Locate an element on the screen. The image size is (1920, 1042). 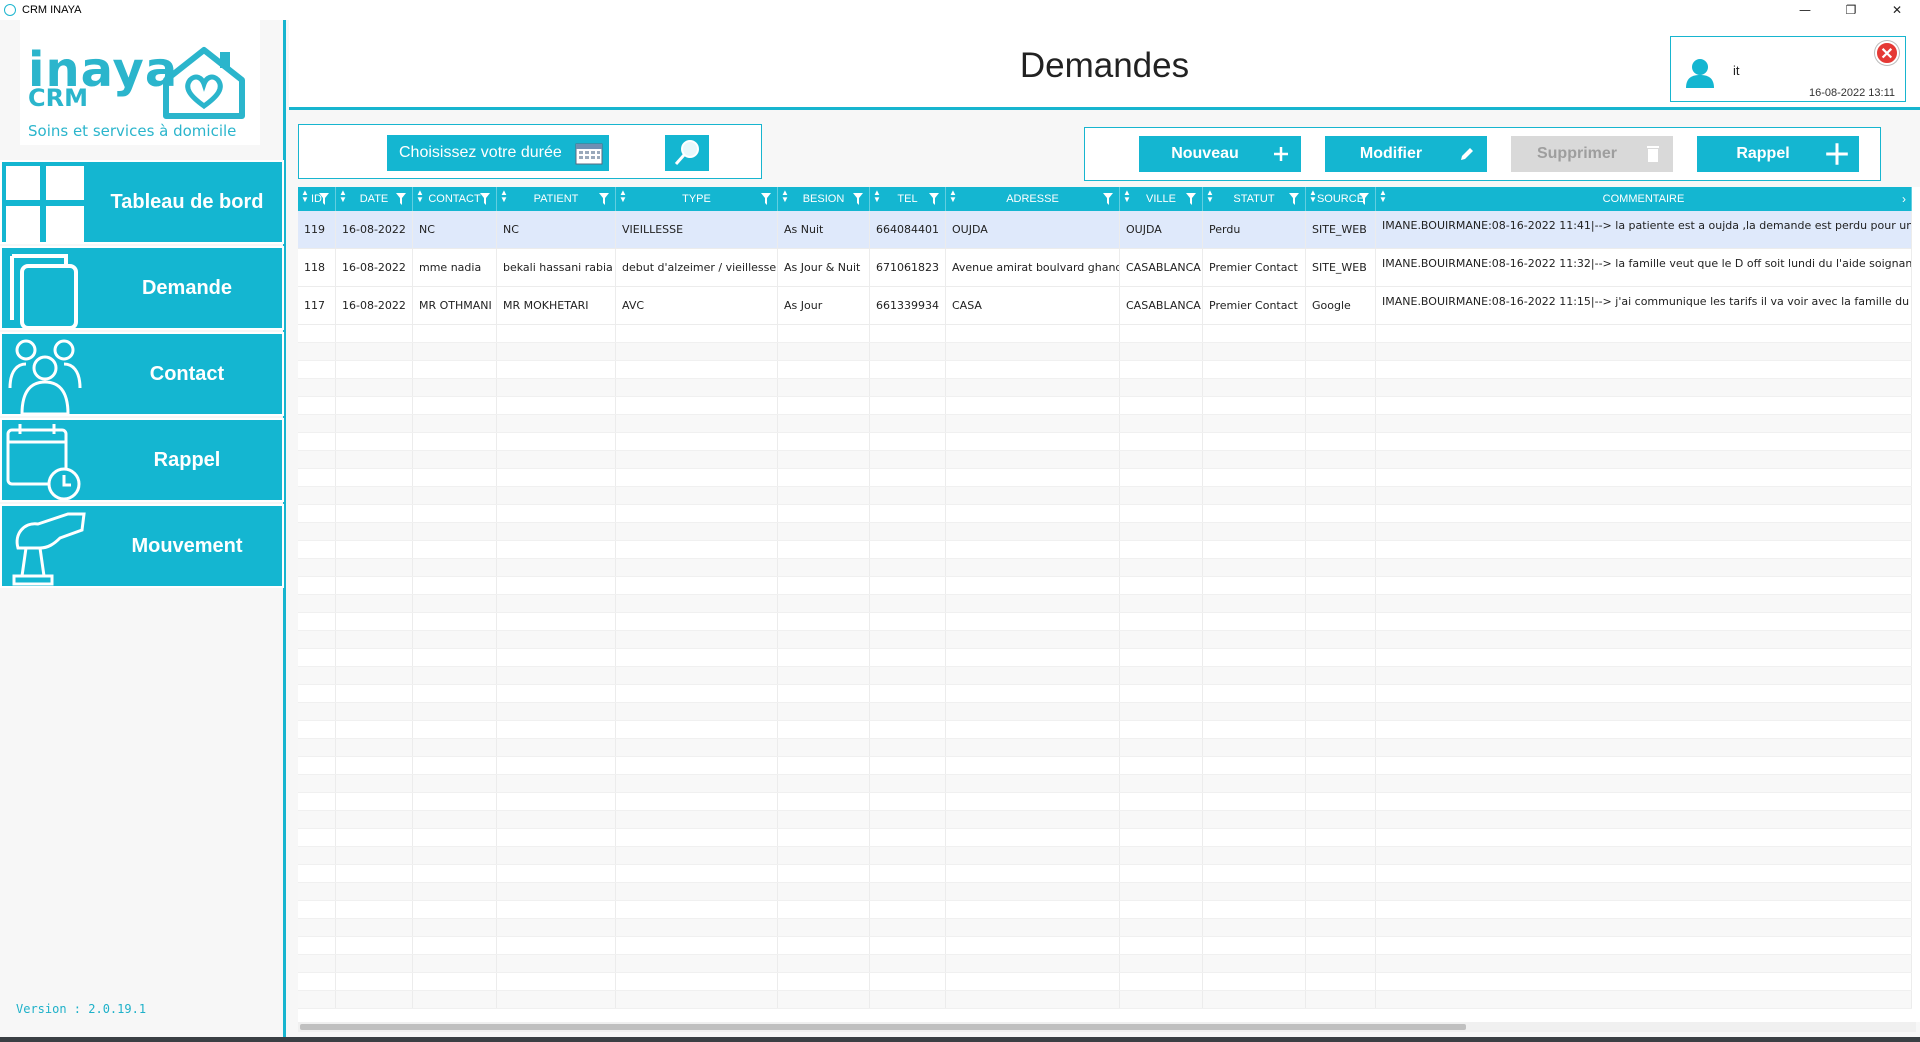
horizontal-scrollbar is located at coordinates (1107, 1027).